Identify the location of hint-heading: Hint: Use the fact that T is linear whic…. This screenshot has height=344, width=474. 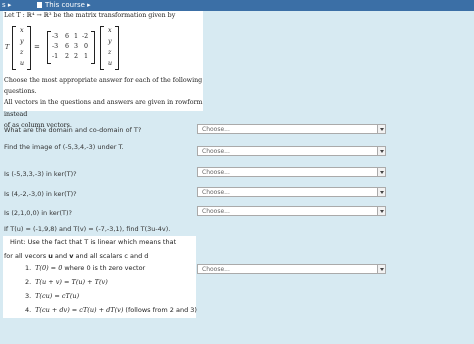
(93, 242).